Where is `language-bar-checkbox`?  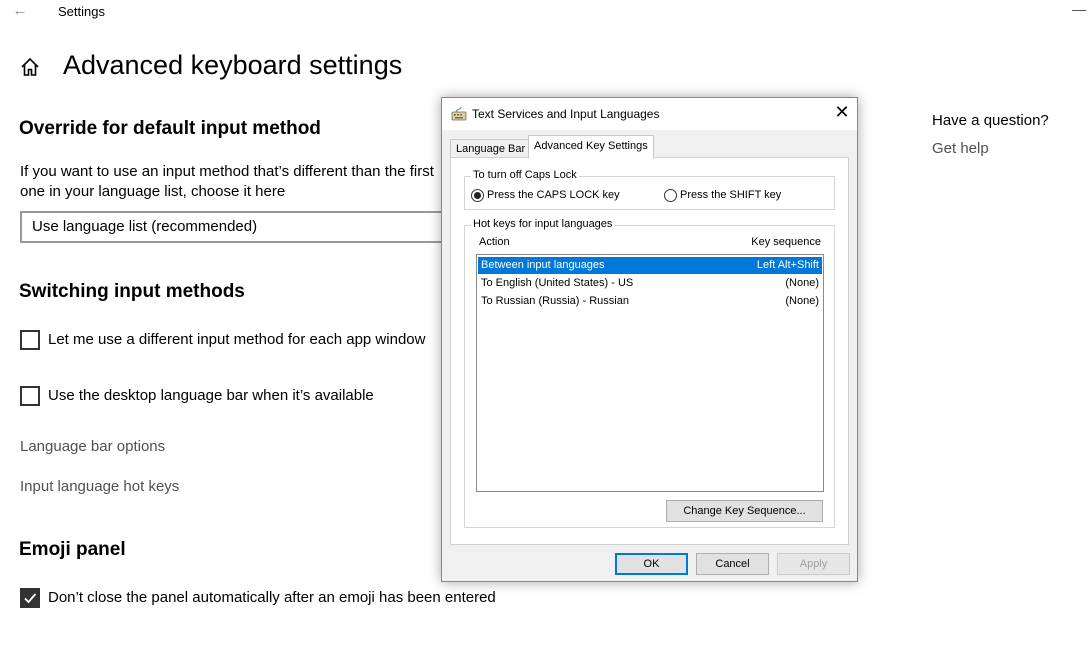
language-bar-checkbox is located at coordinates (30, 396).